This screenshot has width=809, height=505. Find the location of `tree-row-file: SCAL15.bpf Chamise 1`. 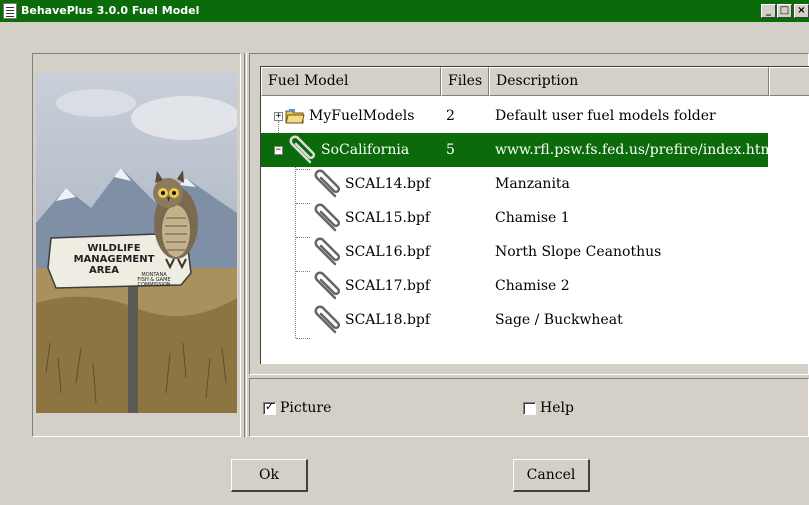

tree-row-file: SCAL15.bpf Chamise 1 is located at coordinates (535, 218).